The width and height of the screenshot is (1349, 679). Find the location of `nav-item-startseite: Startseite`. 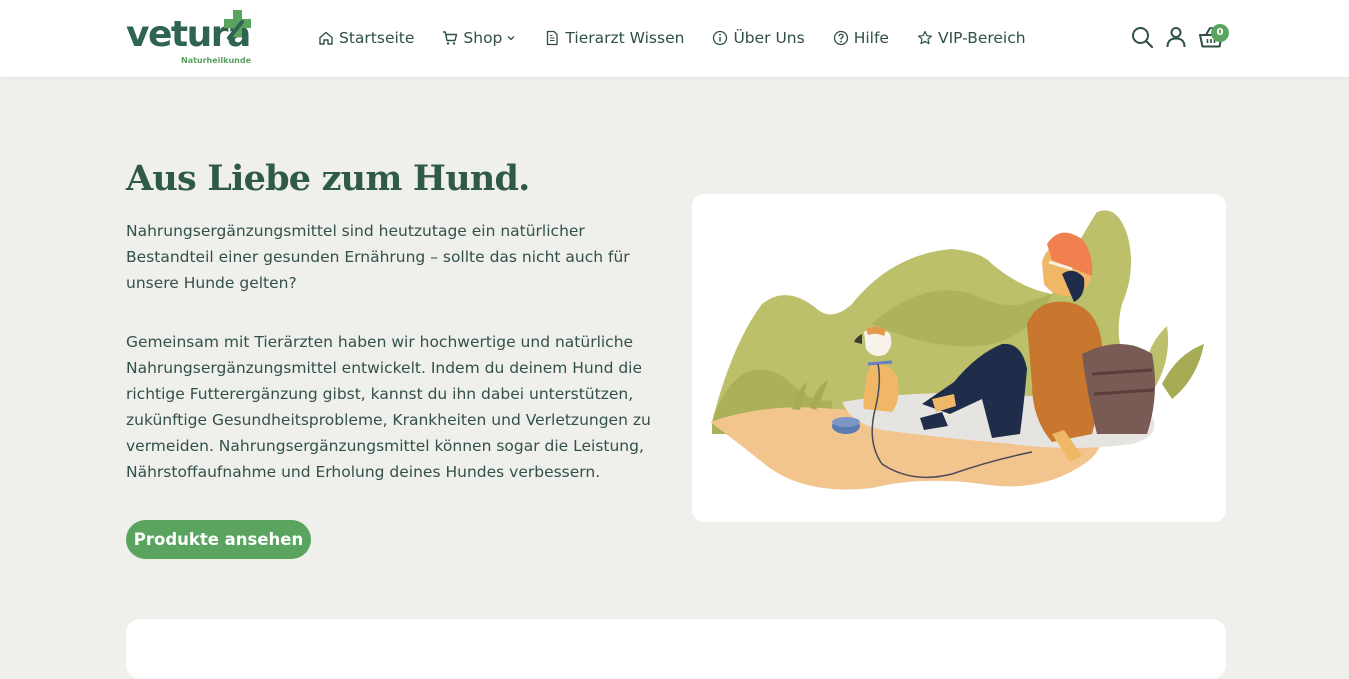

nav-item-startseite: Startseite is located at coordinates (366, 38).